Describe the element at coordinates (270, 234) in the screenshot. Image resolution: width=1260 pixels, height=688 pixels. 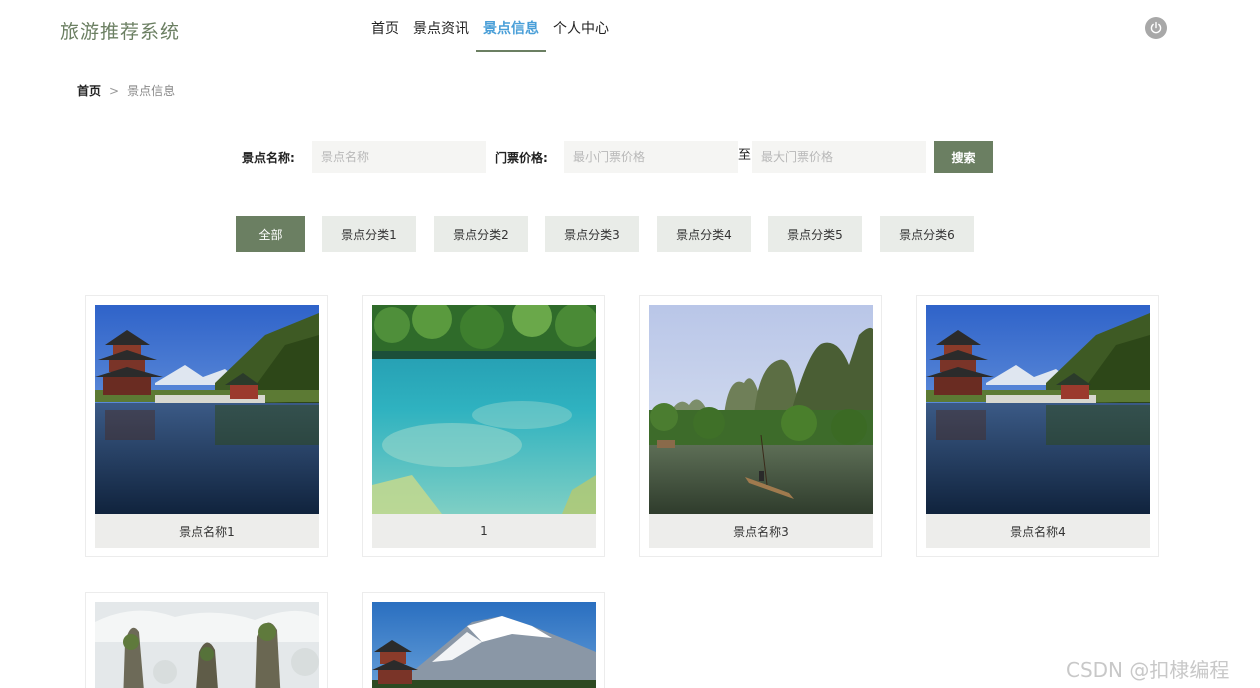
I see `category-all: 全部` at that location.